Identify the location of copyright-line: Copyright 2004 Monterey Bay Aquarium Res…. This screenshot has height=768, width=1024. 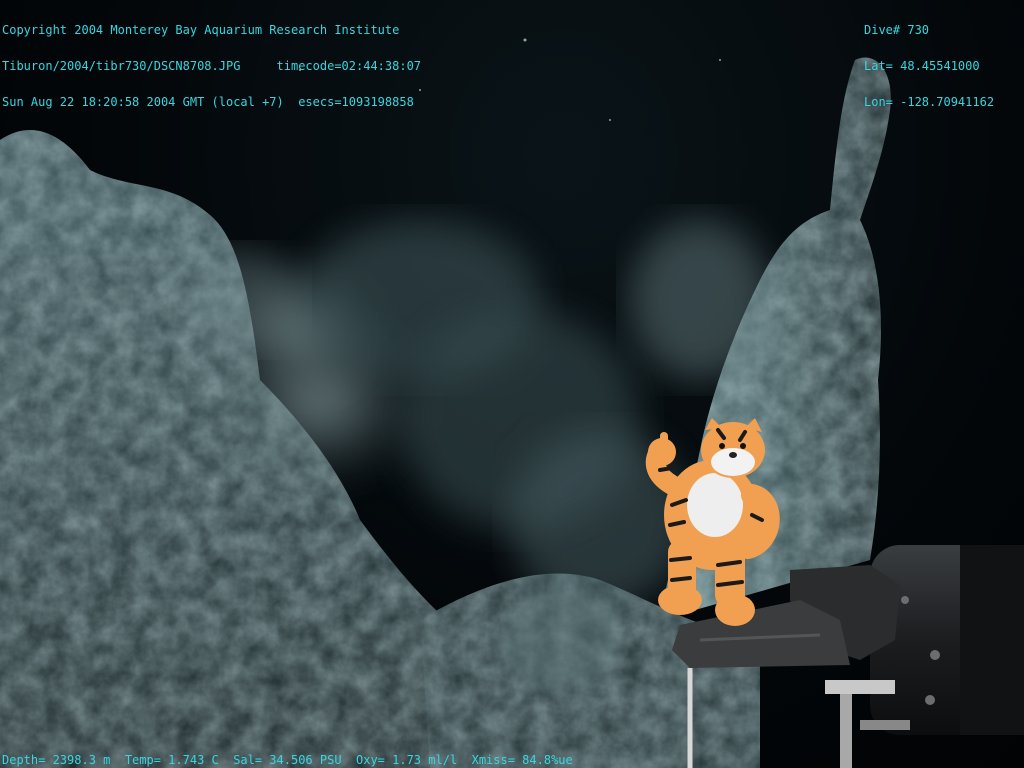
(201, 30).